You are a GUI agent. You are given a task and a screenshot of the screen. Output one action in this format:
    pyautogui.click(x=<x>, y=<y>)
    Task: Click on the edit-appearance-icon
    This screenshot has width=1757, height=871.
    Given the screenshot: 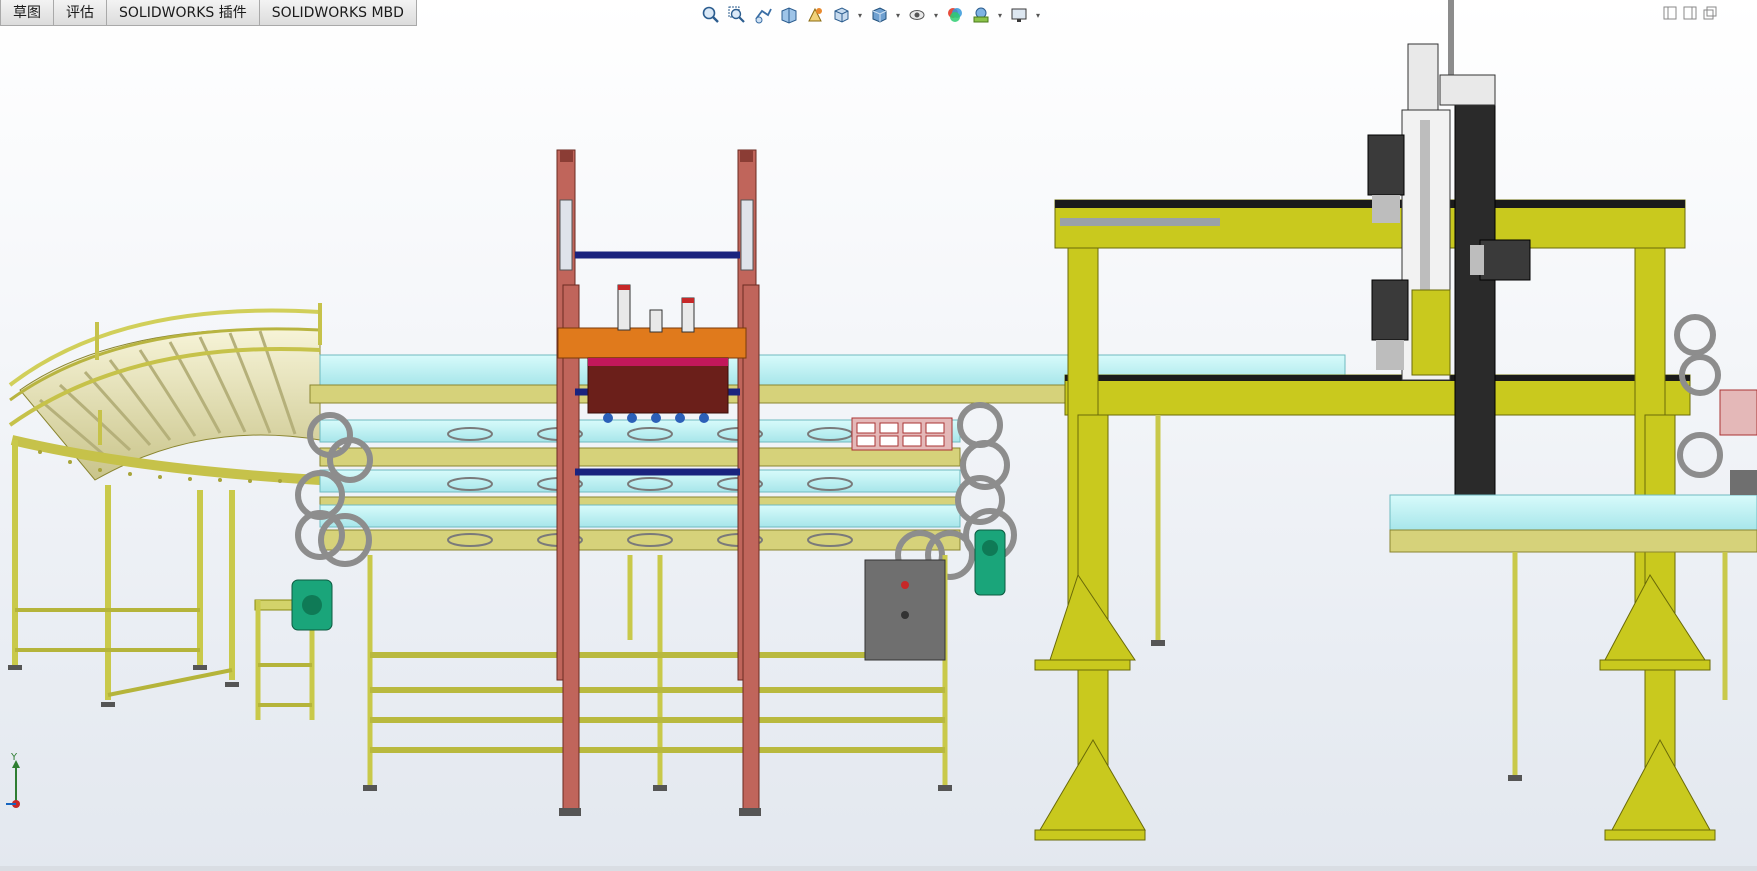 What is the action you would take?
    pyautogui.click(x=955, y=15)
    